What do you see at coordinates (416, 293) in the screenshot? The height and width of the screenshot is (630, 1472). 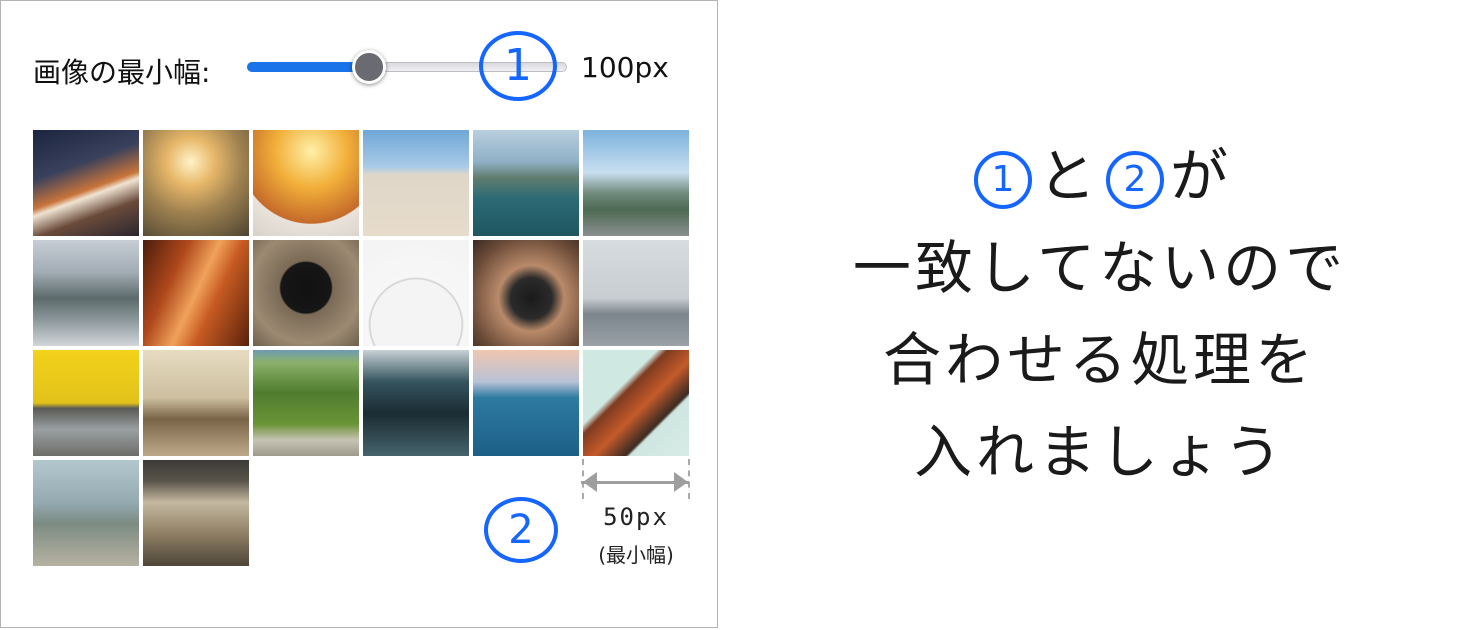 I see `ferris-wheel-photo` at bounding box center [416, 293].